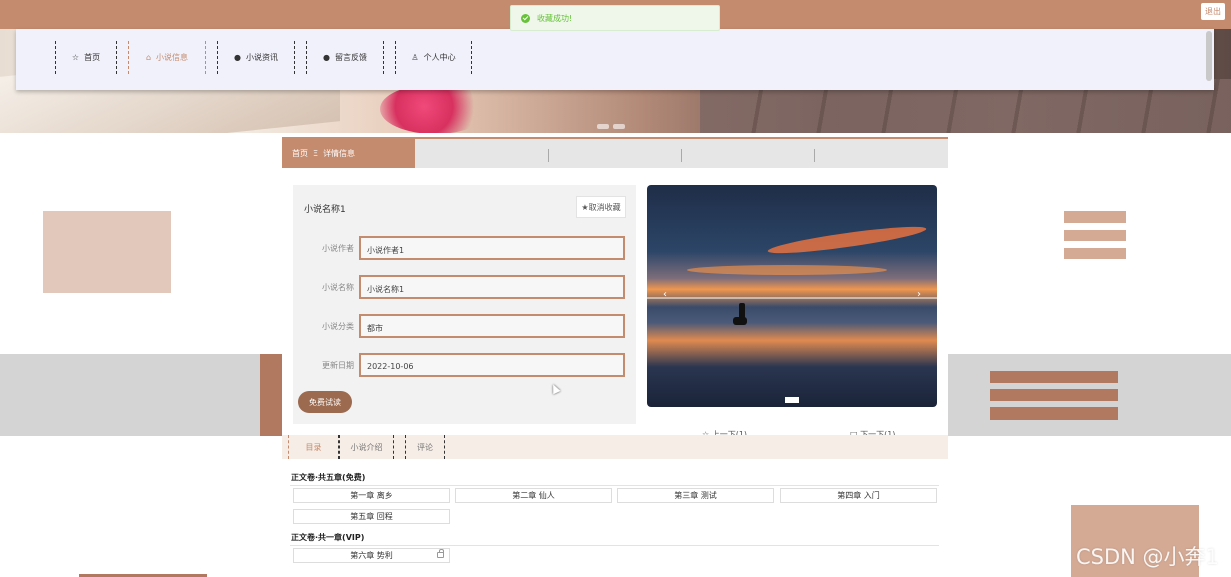 The image size is (1231, 577). Describe the element at coordinates (533, 495) in the screenshot. I see `chapter-item: 第二章 仙人` at that location.